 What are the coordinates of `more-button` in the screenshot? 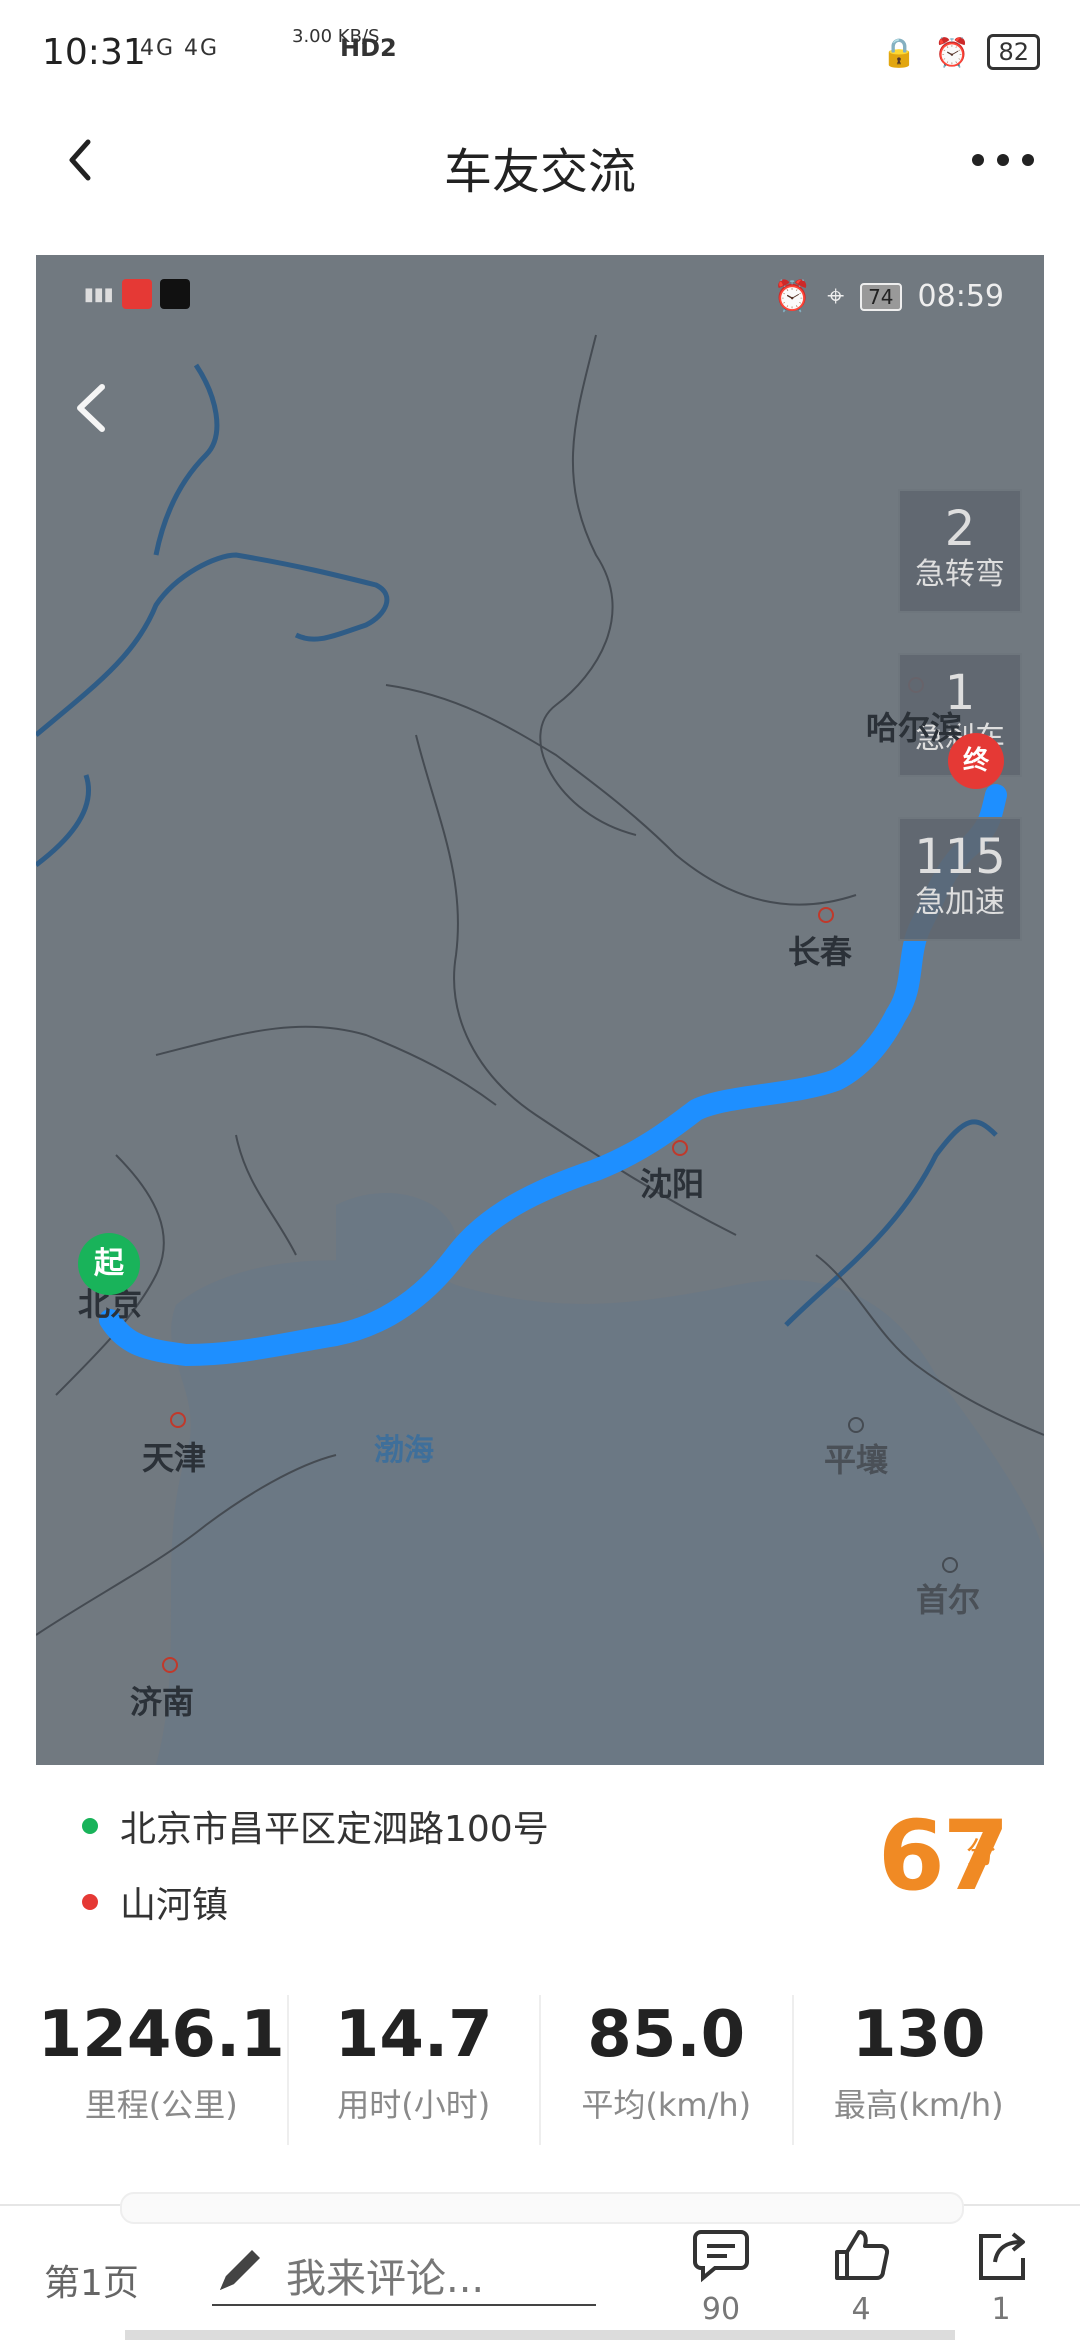 It's located at (1003, 160).